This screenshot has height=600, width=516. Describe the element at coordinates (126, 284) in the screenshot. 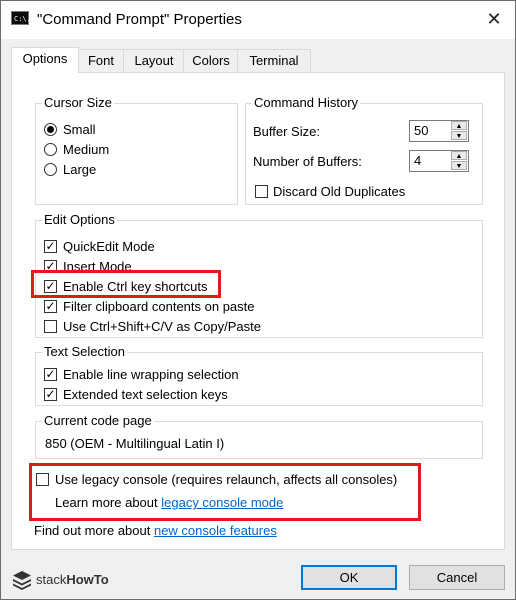

I see `highlight-ctrl-shortcuts` at that location.